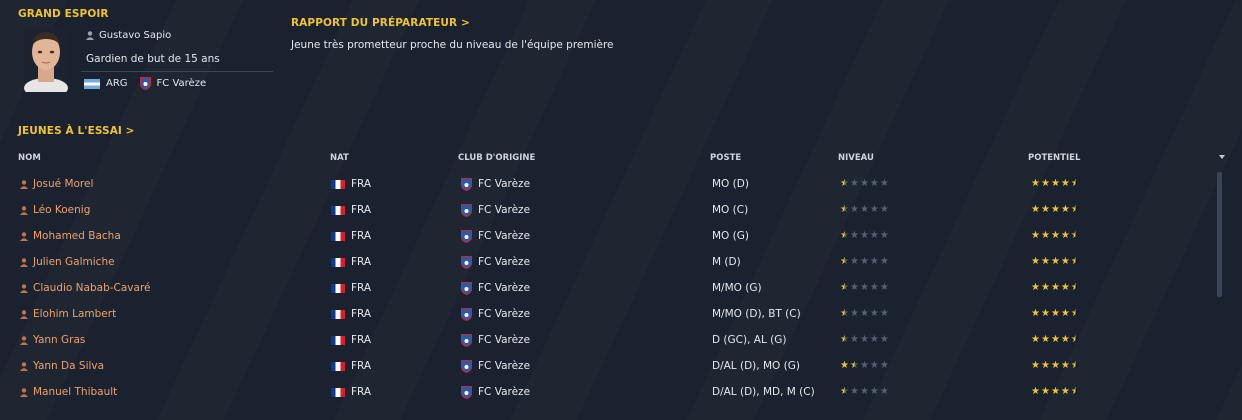 The image size is (1242, 420). What do you see at coordinates (1054, 158) in the screenshot?
I see `column-header-potential: POTENTIEL` at bounding box center [1054, 158].